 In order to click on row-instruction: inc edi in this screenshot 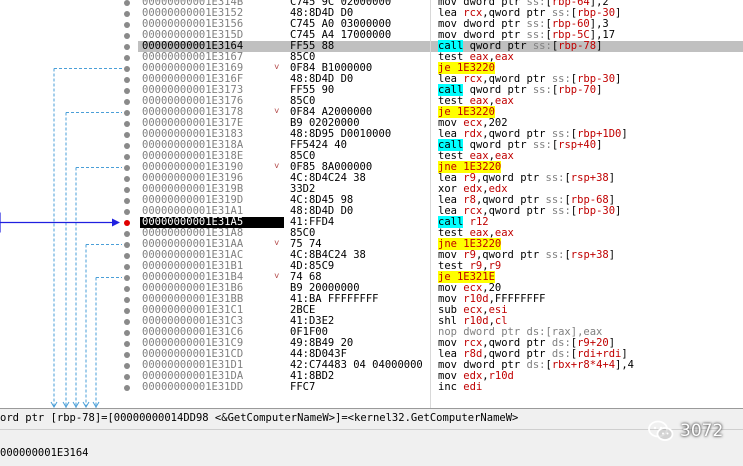, I will do `click(460, 387)`.